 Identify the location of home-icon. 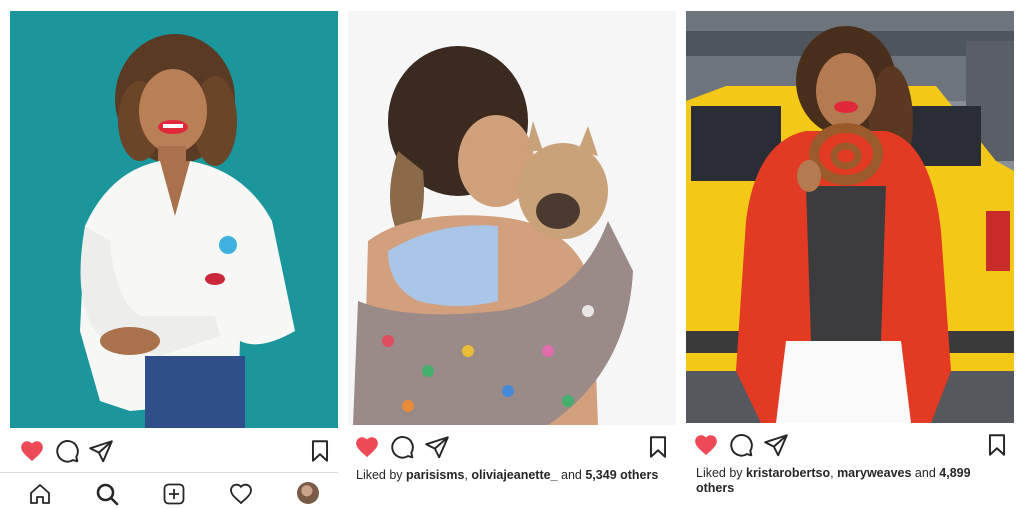
(40, 494).